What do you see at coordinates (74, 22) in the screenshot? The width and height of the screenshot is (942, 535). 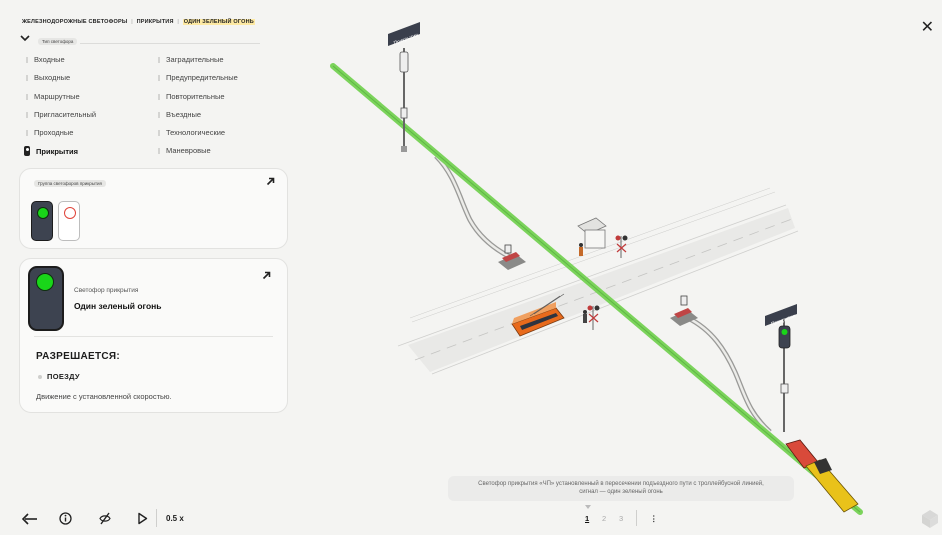 I see `breadcrumb-item-signals: Железнодорожные светофоры` at bounding box center [74, 22].